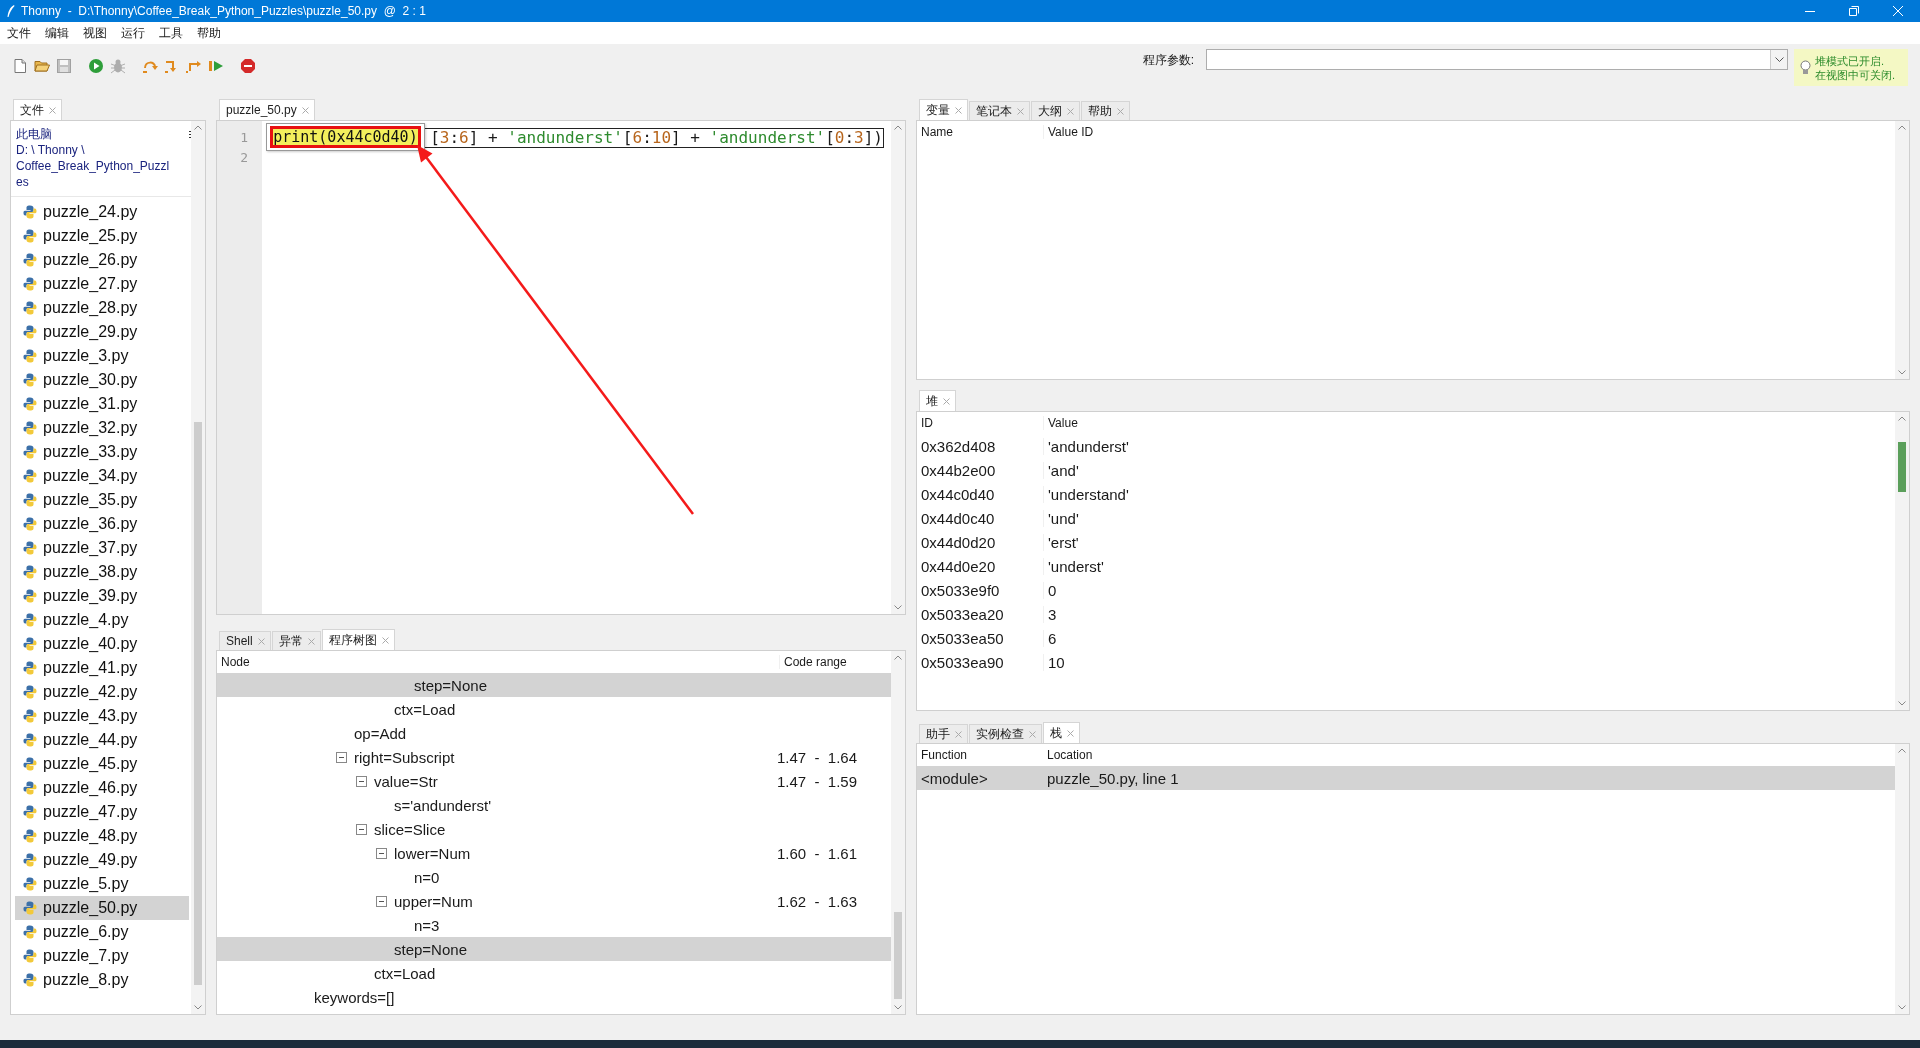 The image size is (1920, 1048). Describe the element at coordinates (95, 166) in the screenshot. I see `path-link: D: \ Thonny \ Coffee_Break_Python_Puzzles` at that location.